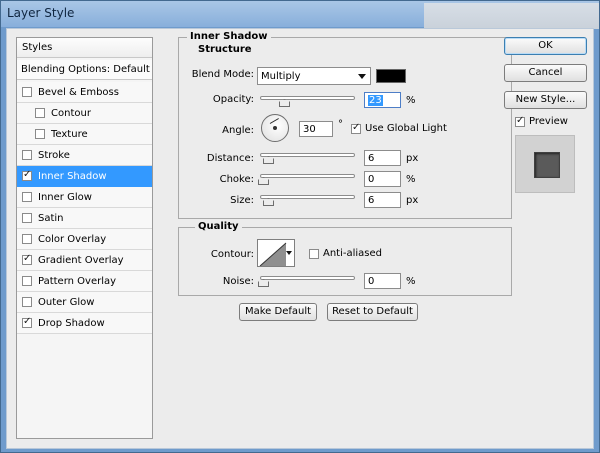  Describe the element at coordinates (66, 302) in the screenshot. I see `style-item-label: Outer Glow` at that location.